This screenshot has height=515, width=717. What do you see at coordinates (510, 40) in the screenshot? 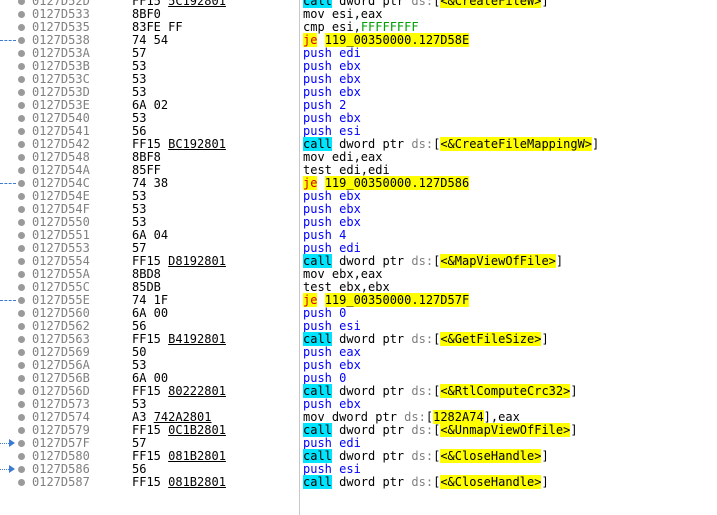
I see `disassembly-cell: je 119_00350000.127D58E` at bounding box center [510, 40].